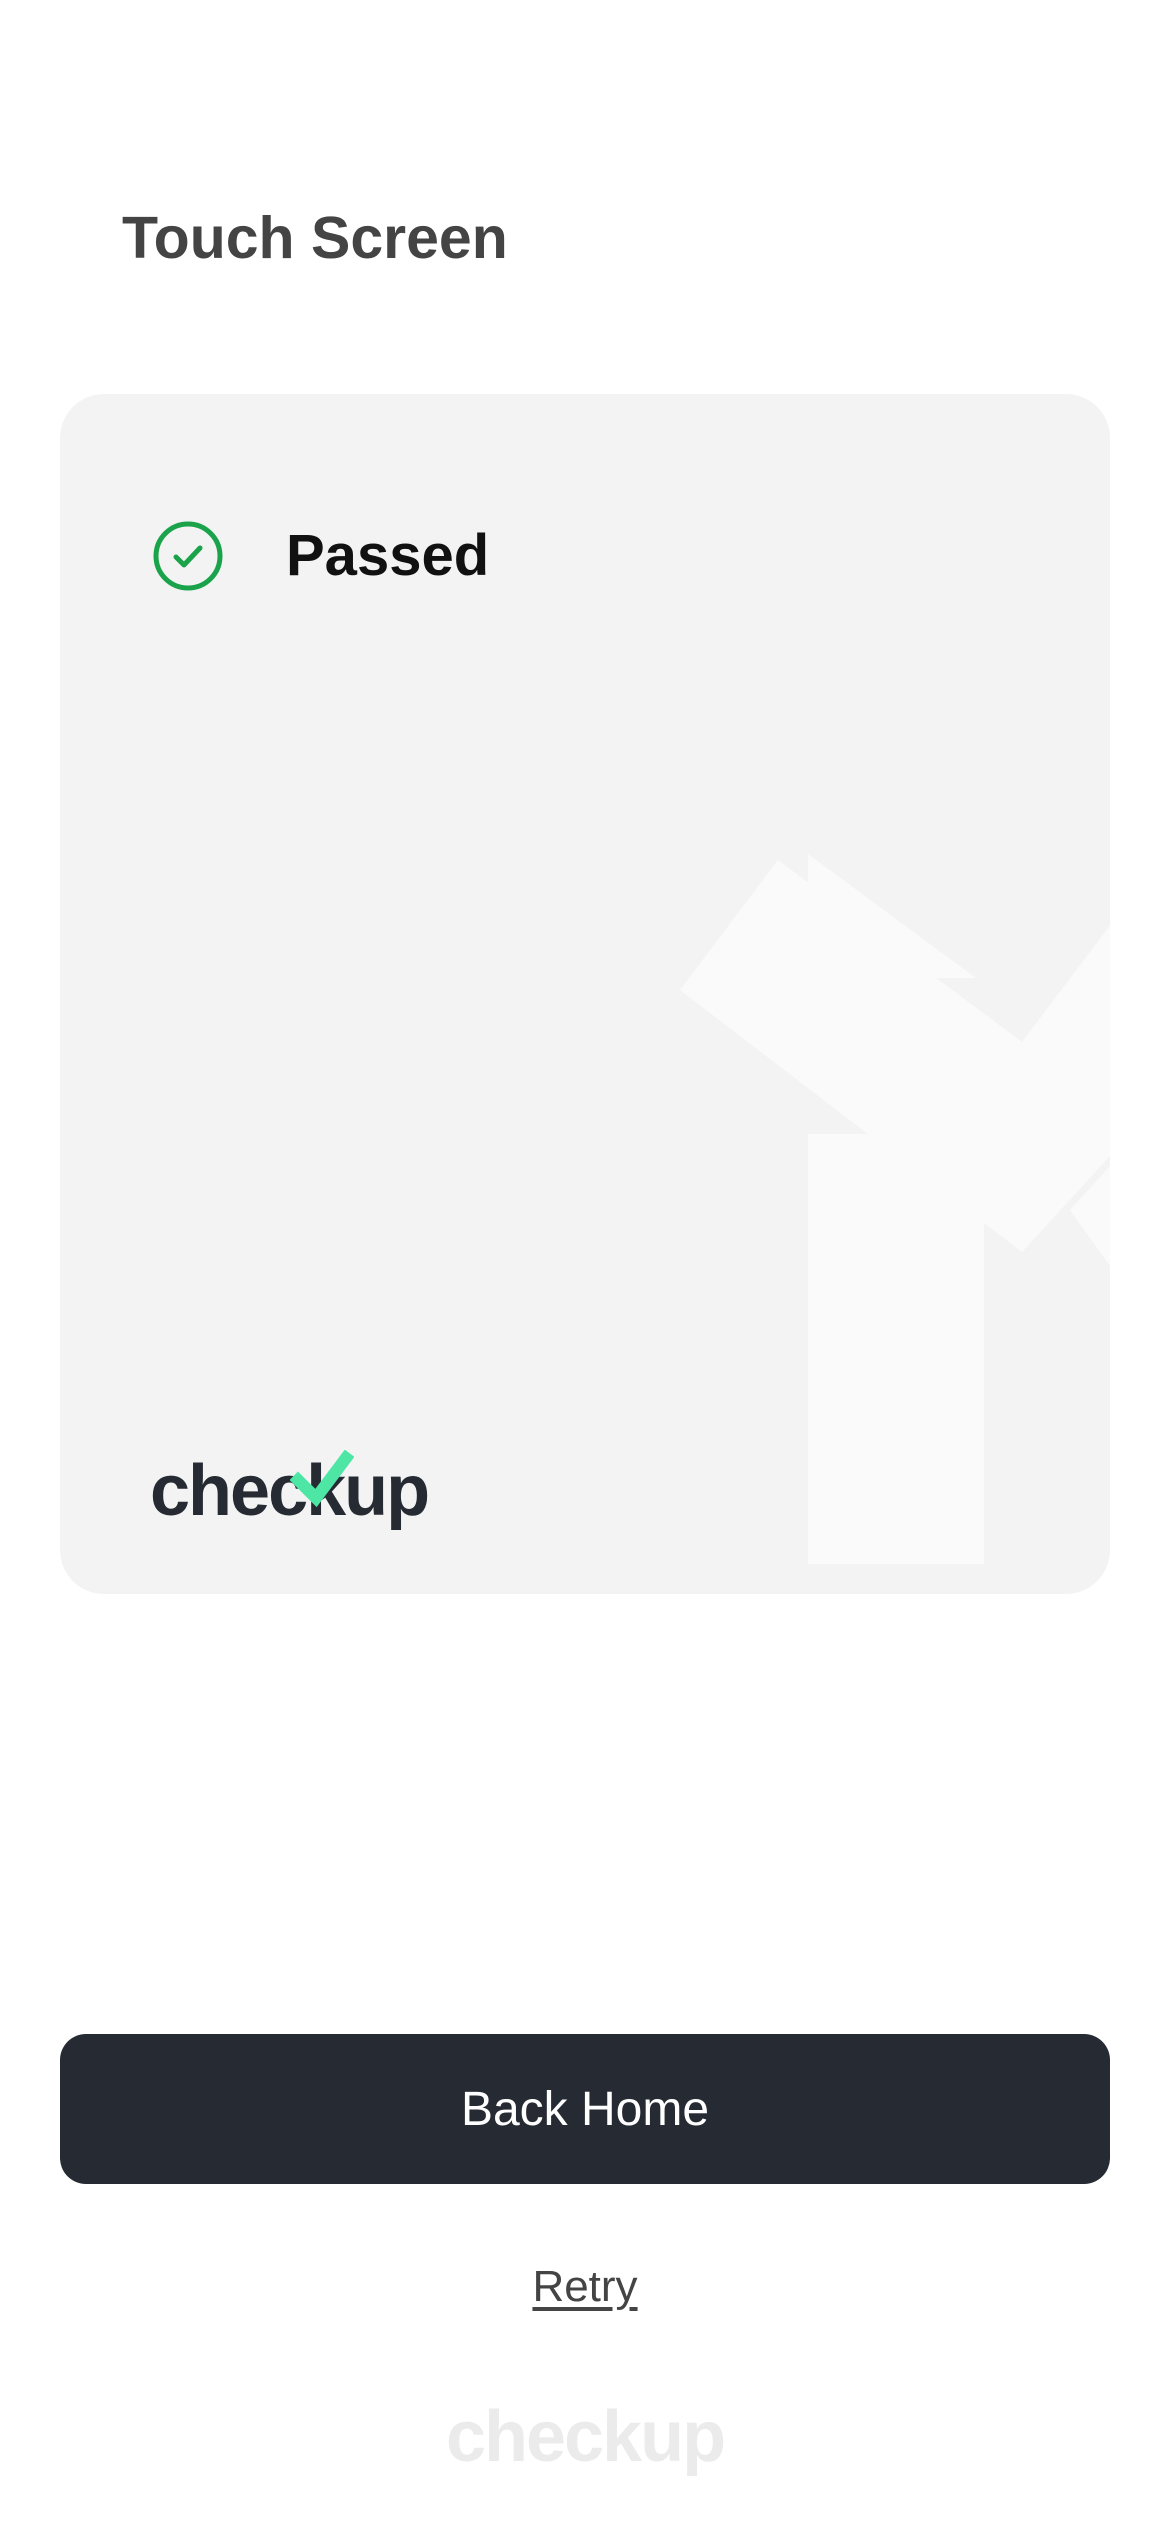  I want to click on footer-logo-wordmark: checkup, so click(585, 2437).